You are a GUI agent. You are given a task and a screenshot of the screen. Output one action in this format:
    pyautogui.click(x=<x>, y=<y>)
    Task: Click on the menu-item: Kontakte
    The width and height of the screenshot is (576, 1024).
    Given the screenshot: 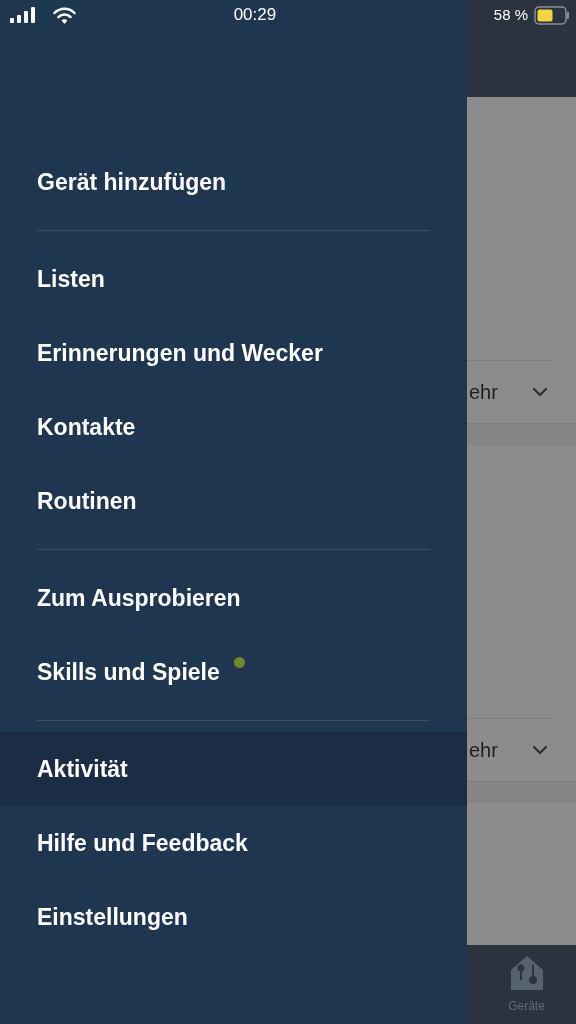 What is the action you would take?
    pyautogui.click(x=233, y=427)
    